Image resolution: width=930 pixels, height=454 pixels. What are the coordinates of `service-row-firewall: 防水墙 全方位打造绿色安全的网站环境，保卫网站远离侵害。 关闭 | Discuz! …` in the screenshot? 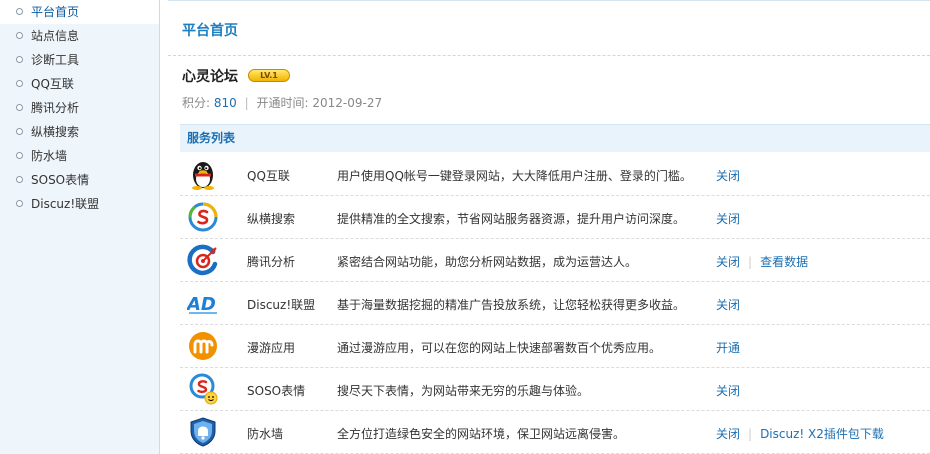 It's located at (555, 432).